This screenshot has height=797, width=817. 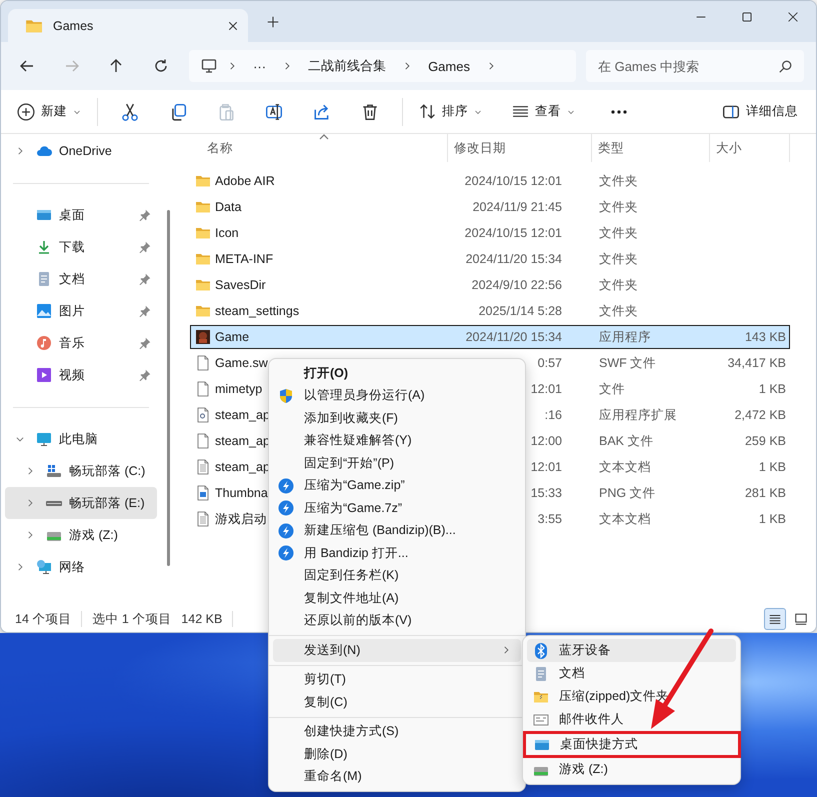 I want to click on view-button: 查看, so click(x=543, y=112).